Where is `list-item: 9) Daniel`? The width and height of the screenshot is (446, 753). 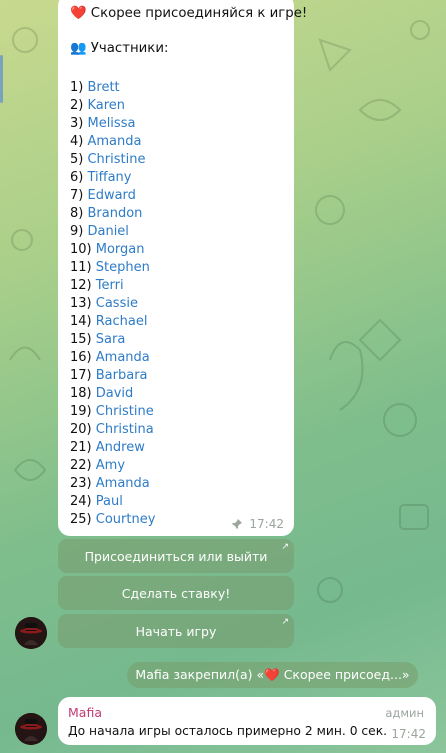 list-item: 9) Daniel is located at coordinates (99, 231).